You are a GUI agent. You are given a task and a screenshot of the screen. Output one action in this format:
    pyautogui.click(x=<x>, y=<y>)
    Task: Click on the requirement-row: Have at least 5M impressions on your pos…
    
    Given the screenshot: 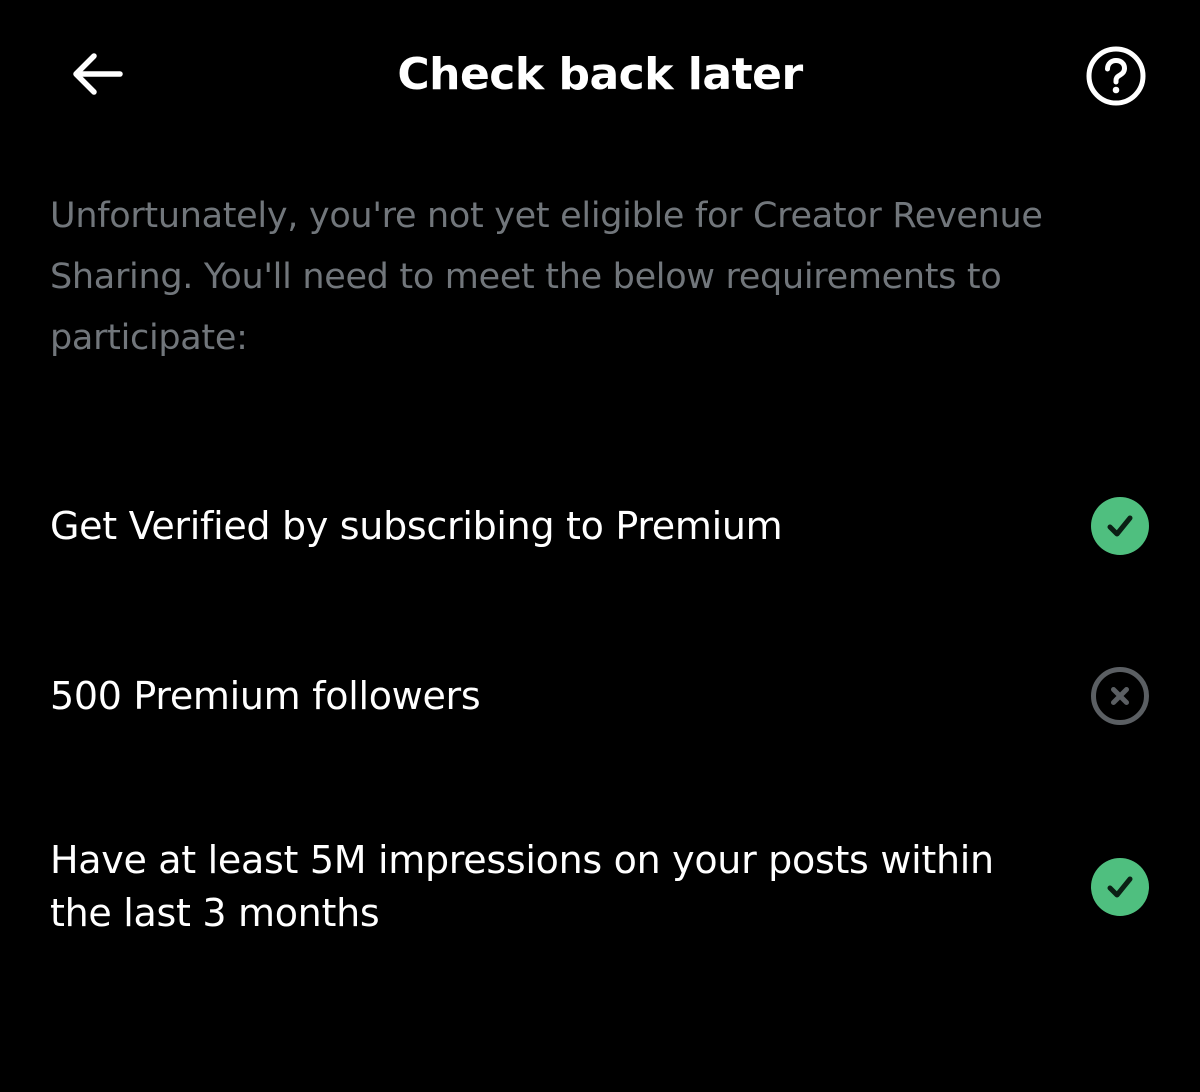 What is the action you would take?
    pyautogui.click(x=600, y=887)
    